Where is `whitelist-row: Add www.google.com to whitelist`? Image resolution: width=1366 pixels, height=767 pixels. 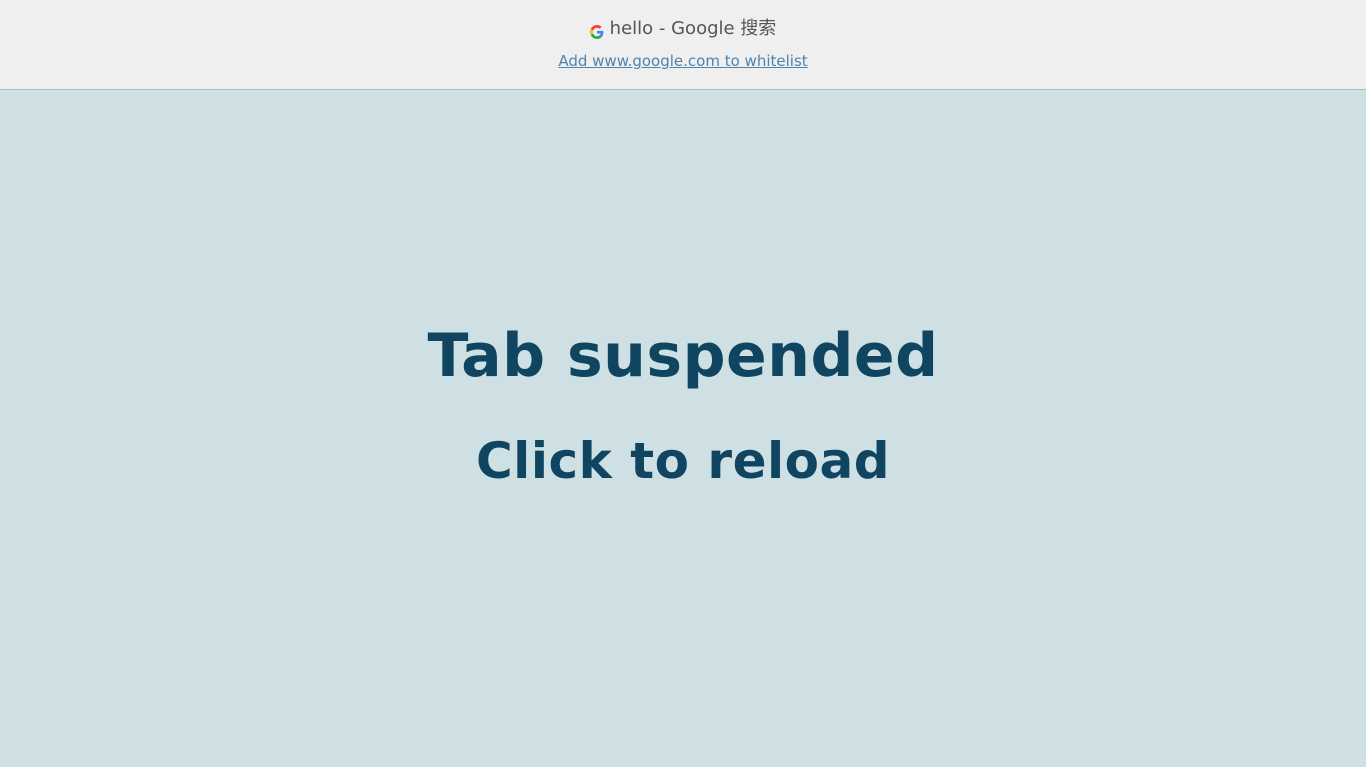
whitelist-row: Add www.google.com to whitelist is located at coordinates (683, 61).